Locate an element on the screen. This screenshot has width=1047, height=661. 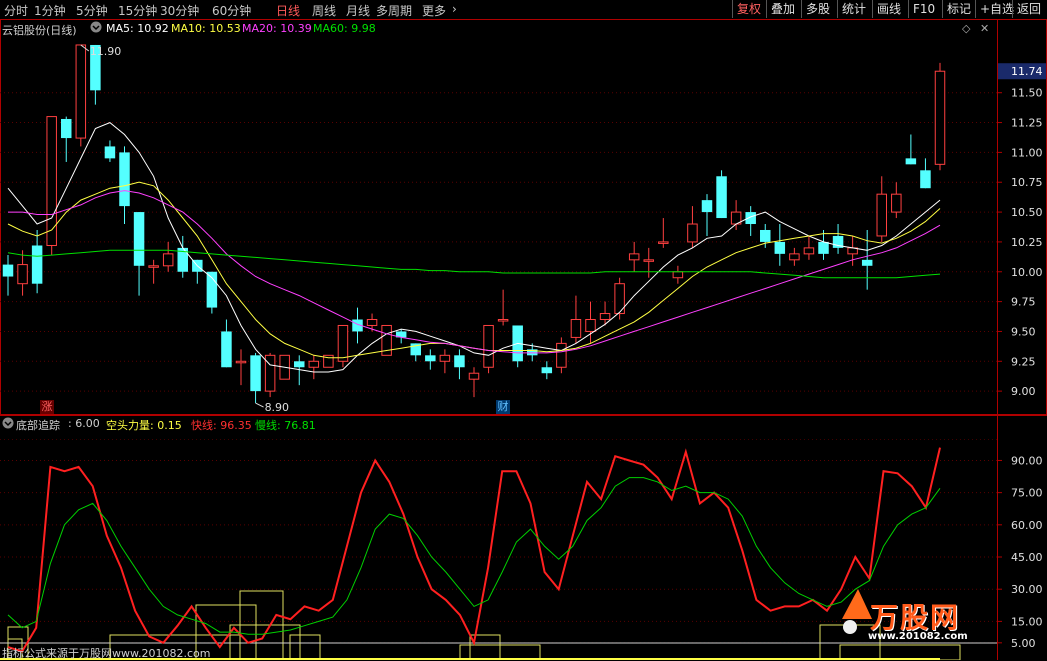
price-tick-label-2: 9.50 is located at coordinates (1023, 331).